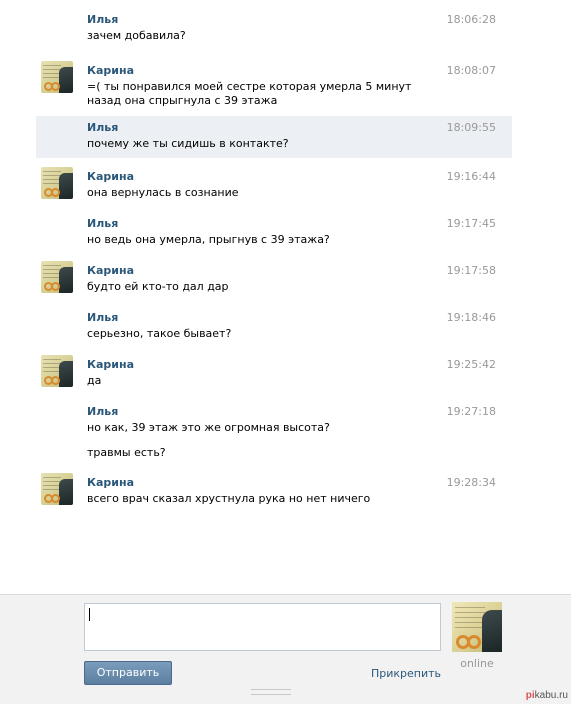 The width and height of the screenshot is (571, 704). I want to click on message-text: серьезно, такое бывает?, so click(159, 333).